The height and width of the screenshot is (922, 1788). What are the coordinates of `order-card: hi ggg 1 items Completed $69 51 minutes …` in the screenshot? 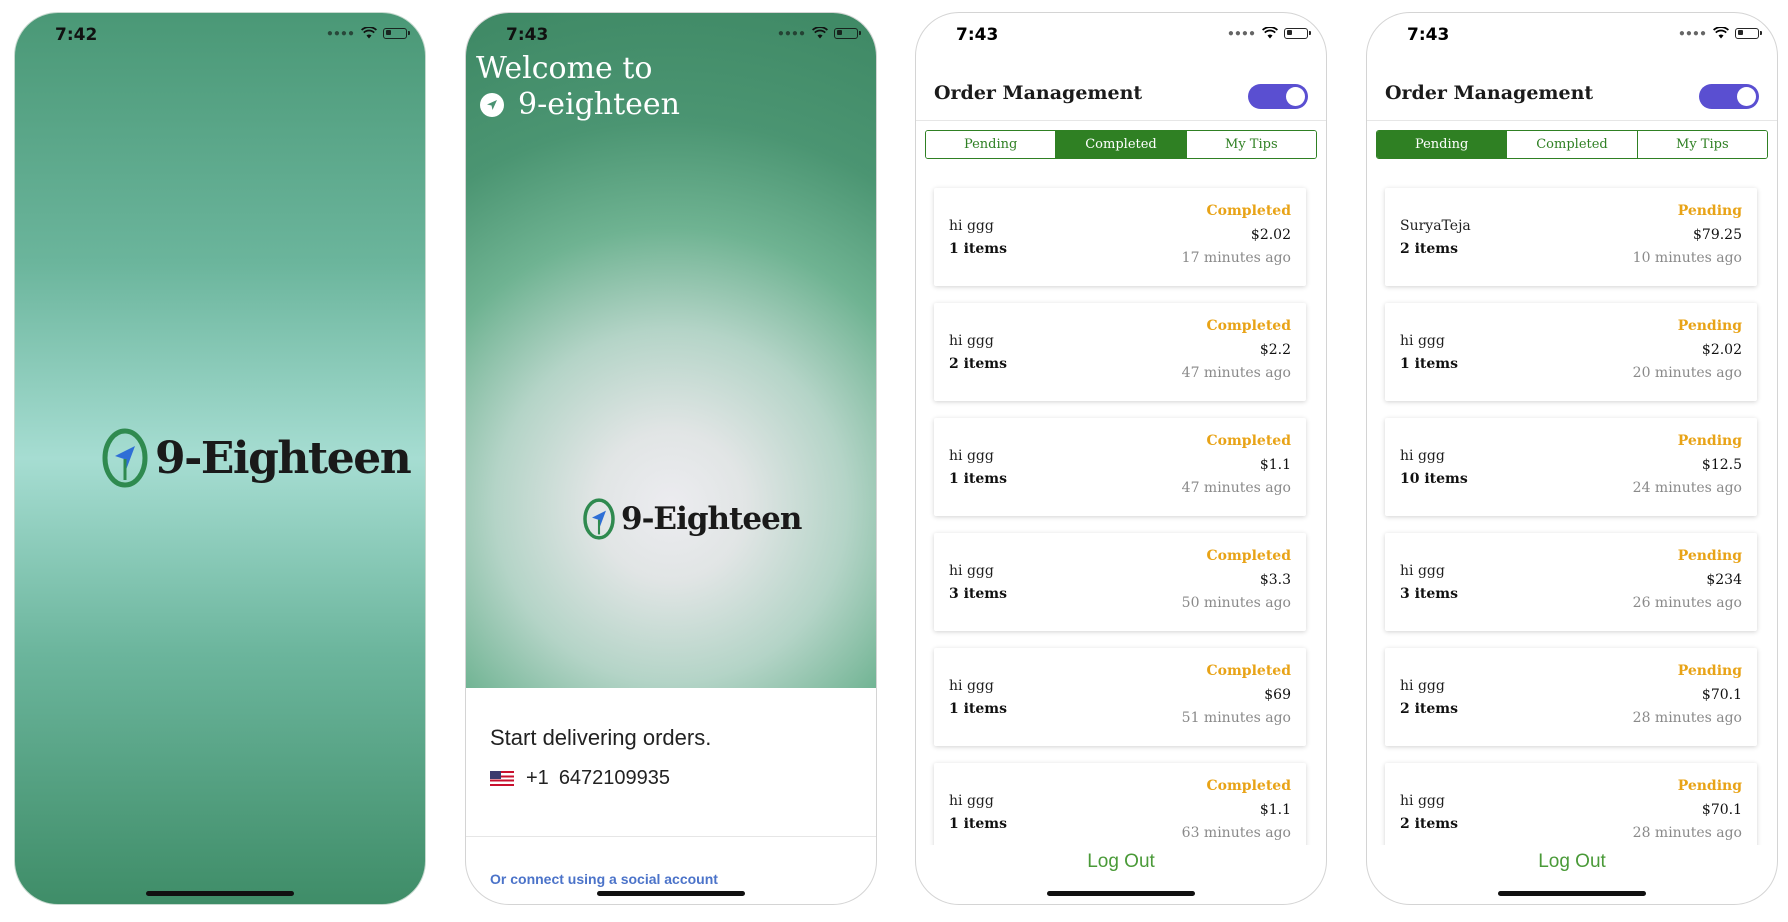 It's located at (1120, 697).